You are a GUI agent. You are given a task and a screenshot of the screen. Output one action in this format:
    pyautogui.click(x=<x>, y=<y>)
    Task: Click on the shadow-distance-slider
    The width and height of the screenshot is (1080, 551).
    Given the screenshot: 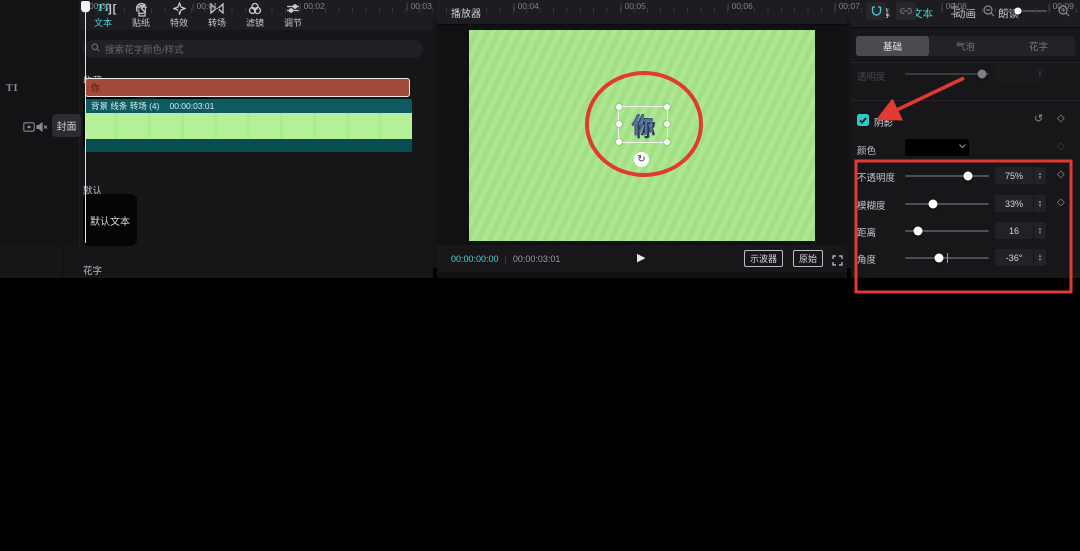 What is the action you would take?
    pyautogui.click(x=947, y=231)
    